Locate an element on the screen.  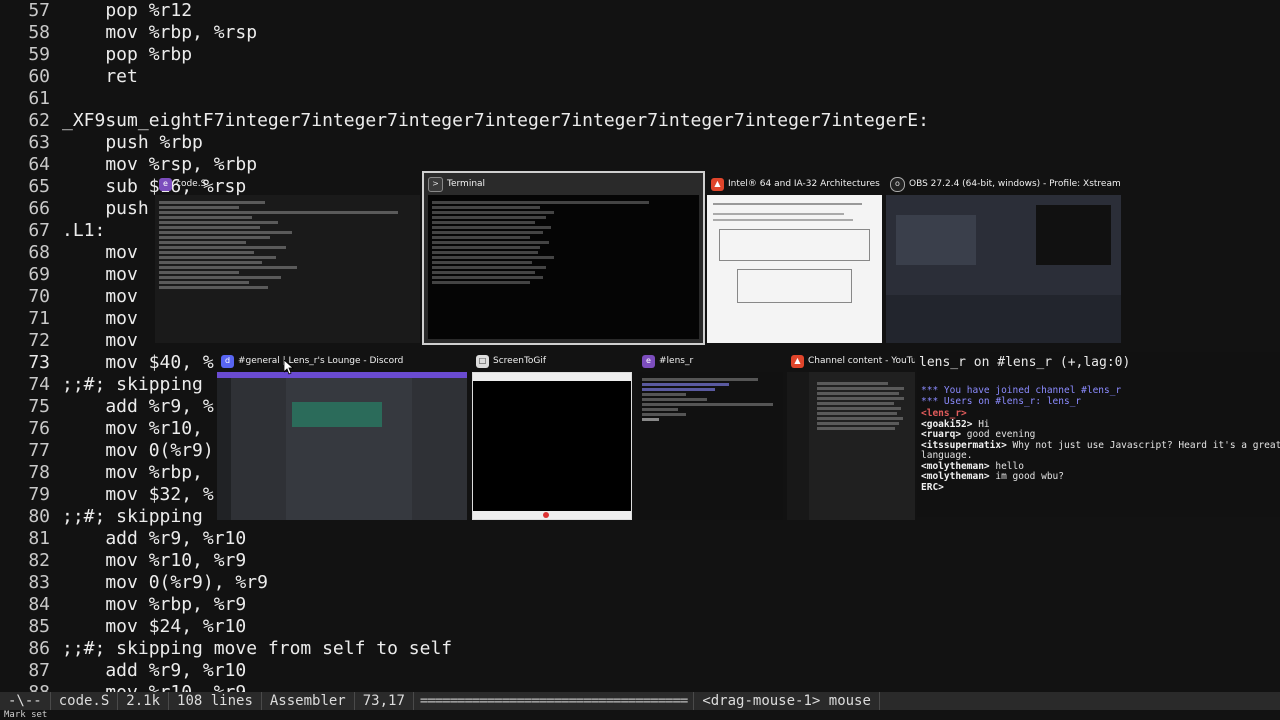
modeline-progress: ==================================== is located at coordinates (554, 701).